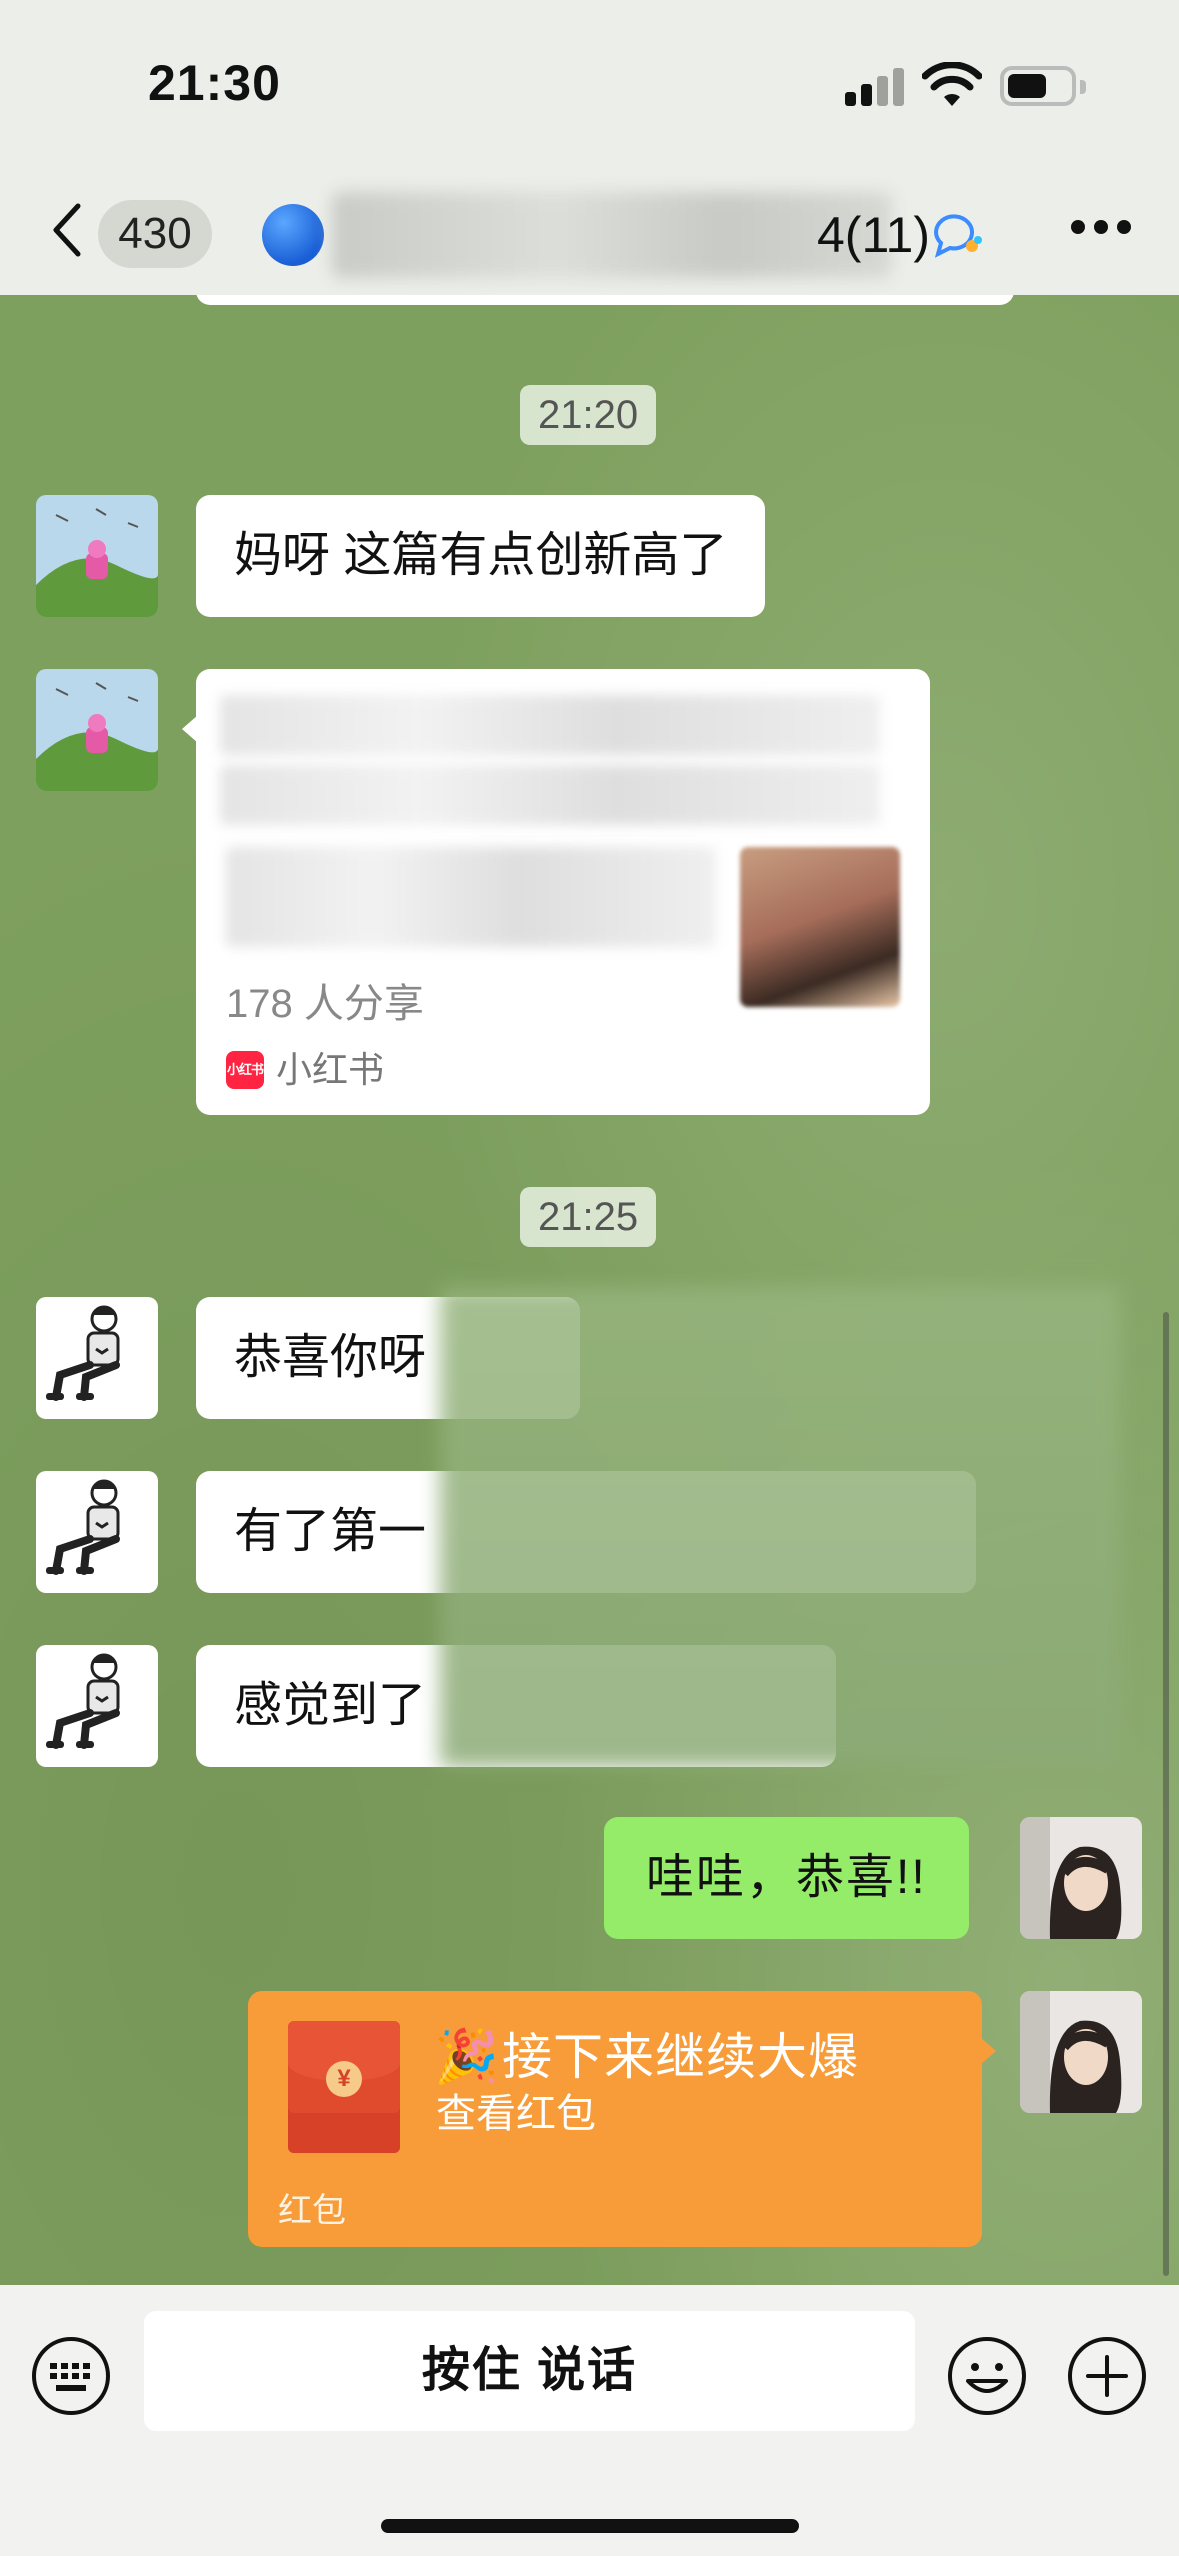 The height and width of the screenshot is (2556, 1179). I want to click on timestamp: 21:20, so click(588, 415).